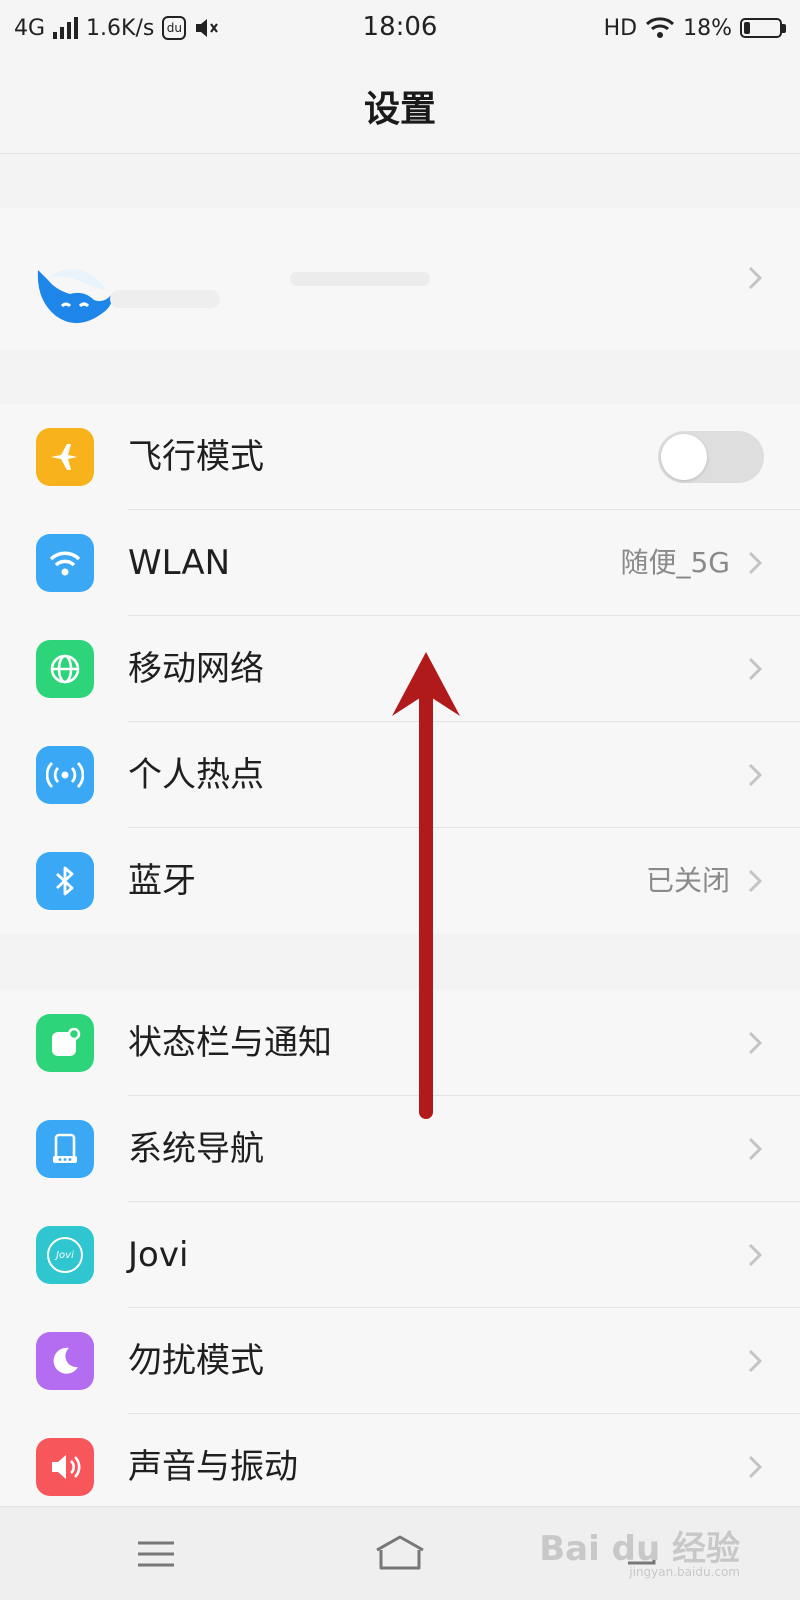 Image resolution: width=800 pixels, height=1600 pixels. I want to click on page-title: 设置, so click(399, 109).